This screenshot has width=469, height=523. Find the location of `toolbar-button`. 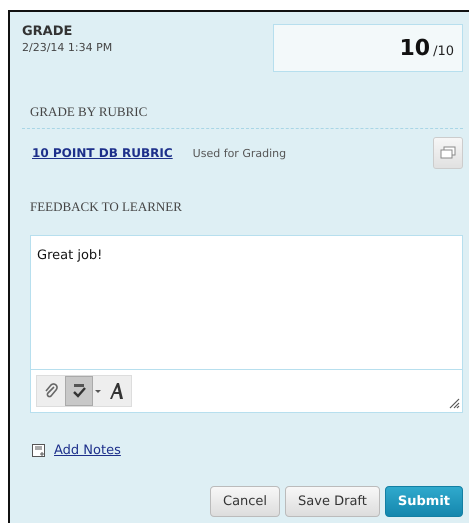

toolbar-button is located at coordinates (79, 391).